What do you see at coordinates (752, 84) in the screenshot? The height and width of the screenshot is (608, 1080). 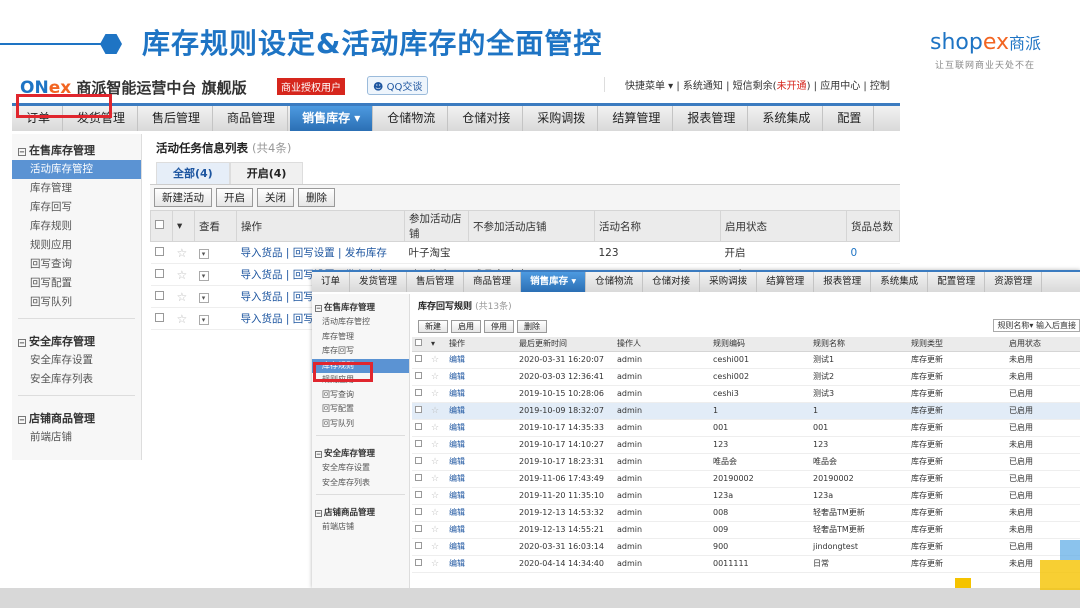 I see `top-links: 快捷菜单 ▾ | 系统通知 | 短信剩余(未开通) | 应用中心 | 控制` at bounding box center [752, 84].